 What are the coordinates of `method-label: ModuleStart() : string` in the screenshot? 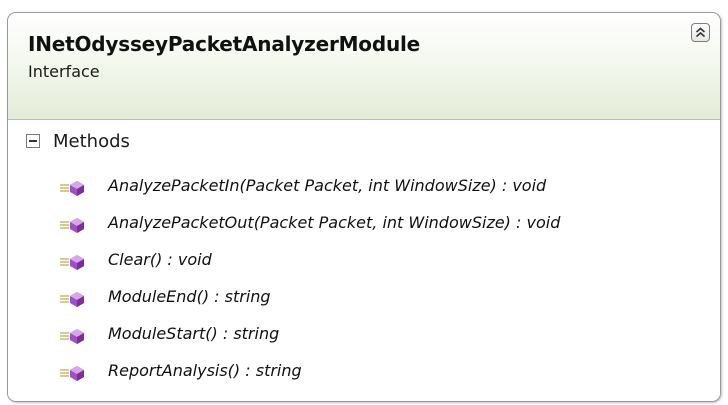 It's located at (194, 333).